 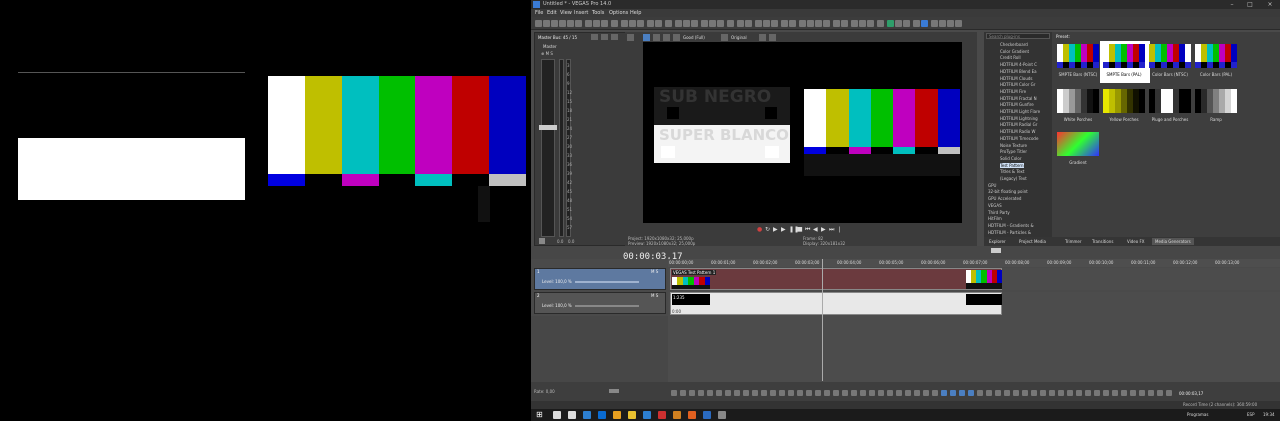 I want to click on lock-icon, so click(x=542, y=241).